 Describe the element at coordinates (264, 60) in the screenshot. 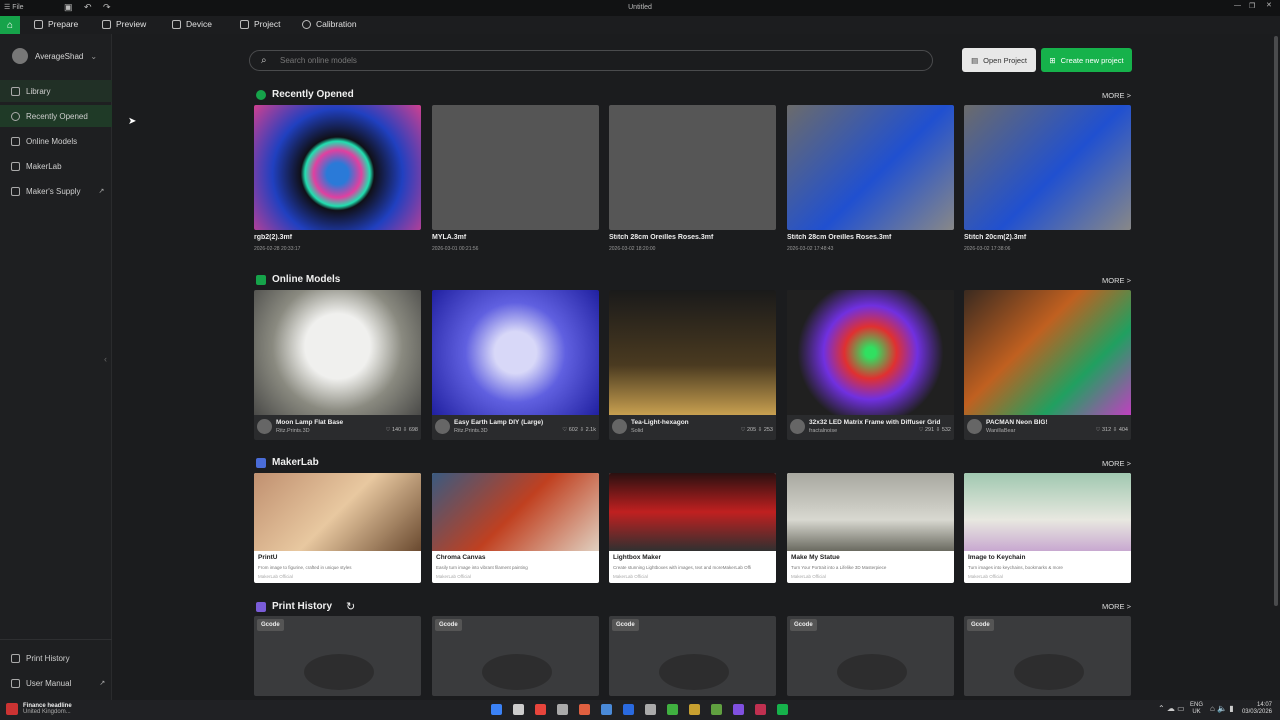

I see `search-icon: ⌕` at that location.